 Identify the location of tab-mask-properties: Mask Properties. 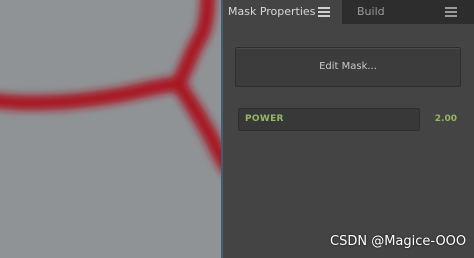
(282, 12).